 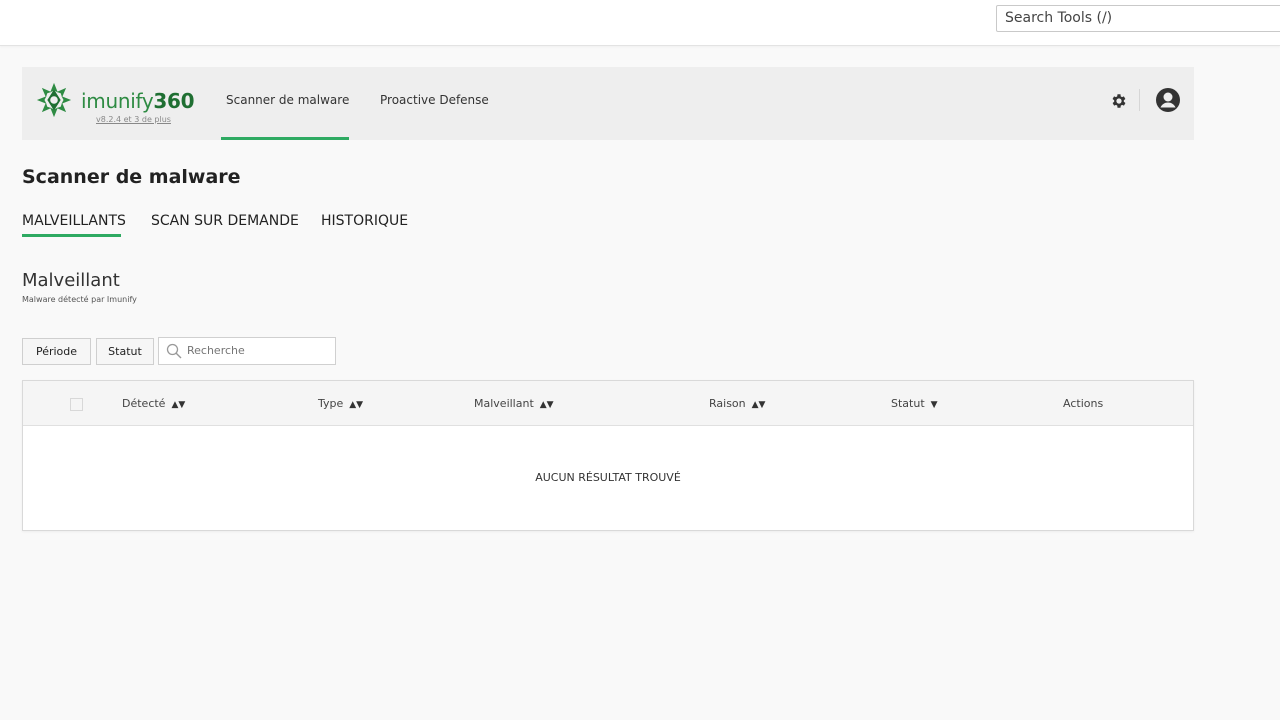 I want to click on gear-icon, so click(x=1119, y=101).